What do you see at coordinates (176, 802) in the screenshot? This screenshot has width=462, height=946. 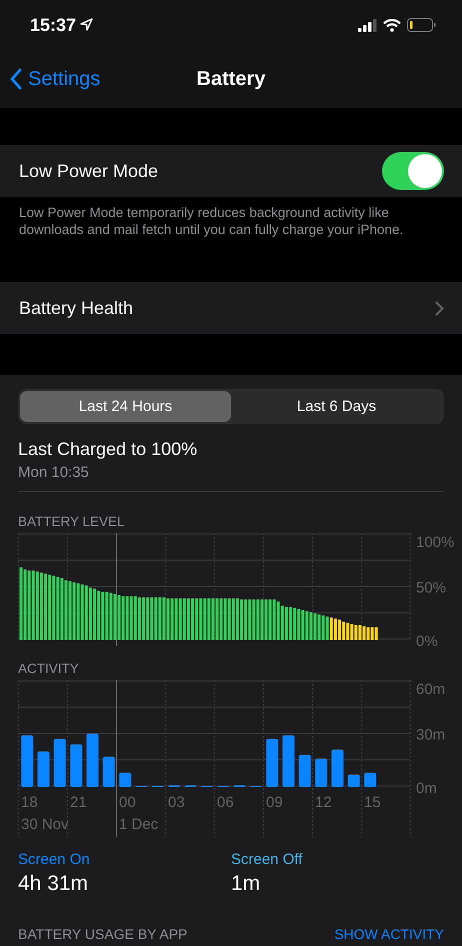 I see `axis-label: 03` at bounding box center [176, 802].